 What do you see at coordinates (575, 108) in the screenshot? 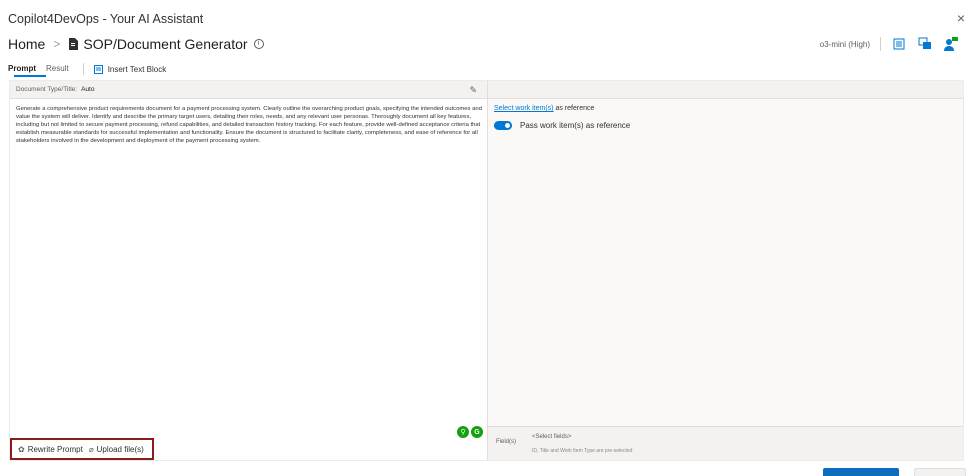
I see `select-work-items-suffix: as reference` at bounding box center [575, 108].